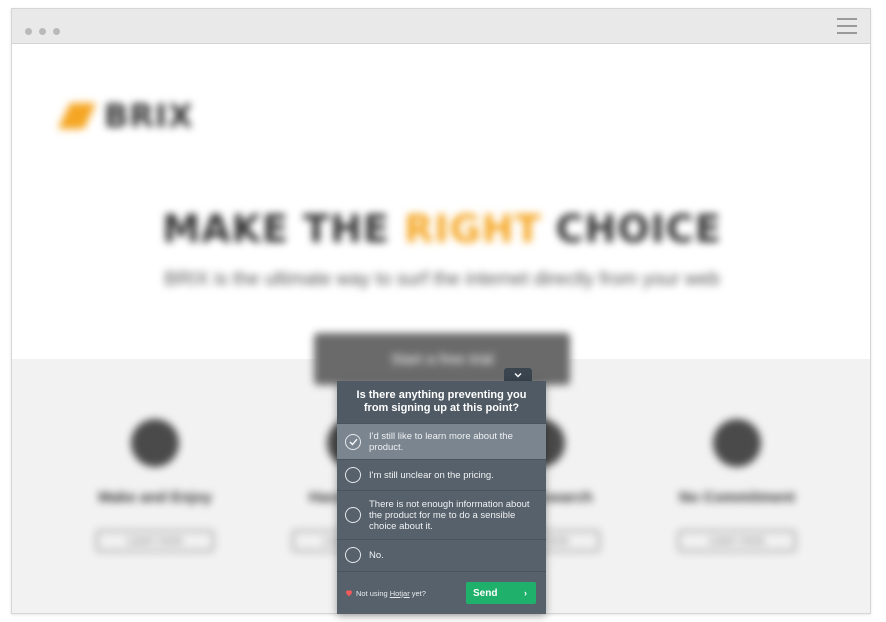  What do you see at coordinates (418, 593) in the screenshot?
I see `promo-suffix: yet?` at bounding box center [418, 593].